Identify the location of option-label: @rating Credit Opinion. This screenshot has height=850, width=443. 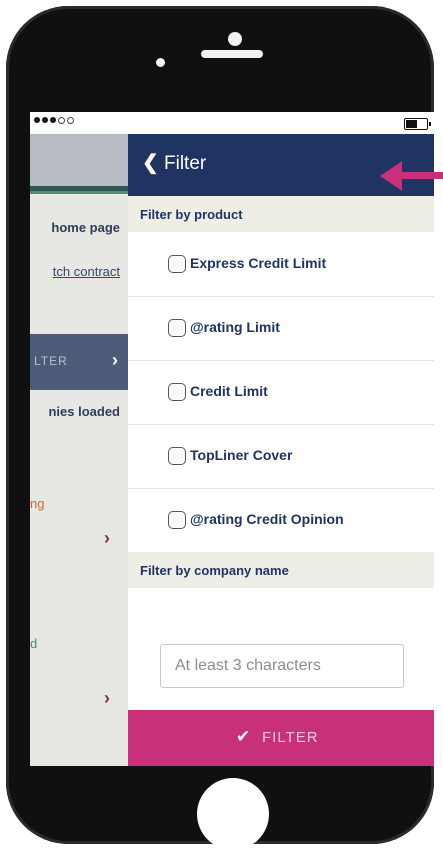
(267, 519).